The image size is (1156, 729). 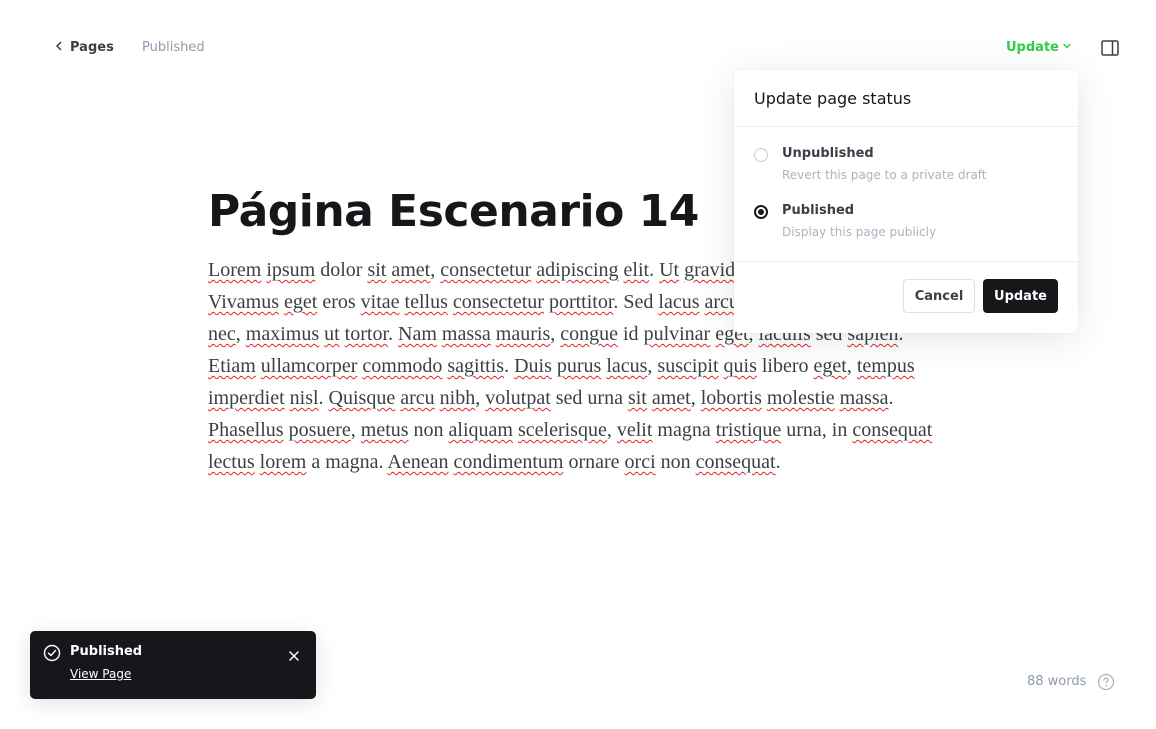 I want to click on spellcheck-word: nisl, so click(x=304, y=398).